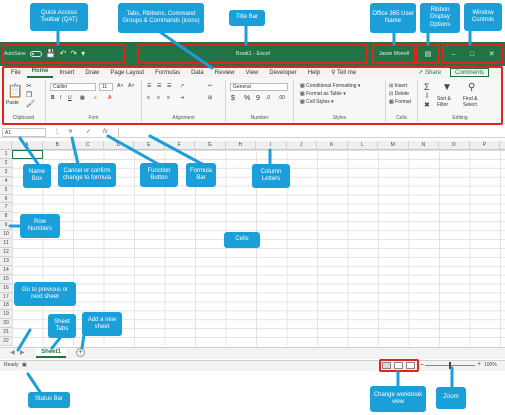 The height and width of the screenshot is (415, 505). Describe the element at coordinates (427, 105) in the screenshot. I see `clear-icon: ✖` at that location.